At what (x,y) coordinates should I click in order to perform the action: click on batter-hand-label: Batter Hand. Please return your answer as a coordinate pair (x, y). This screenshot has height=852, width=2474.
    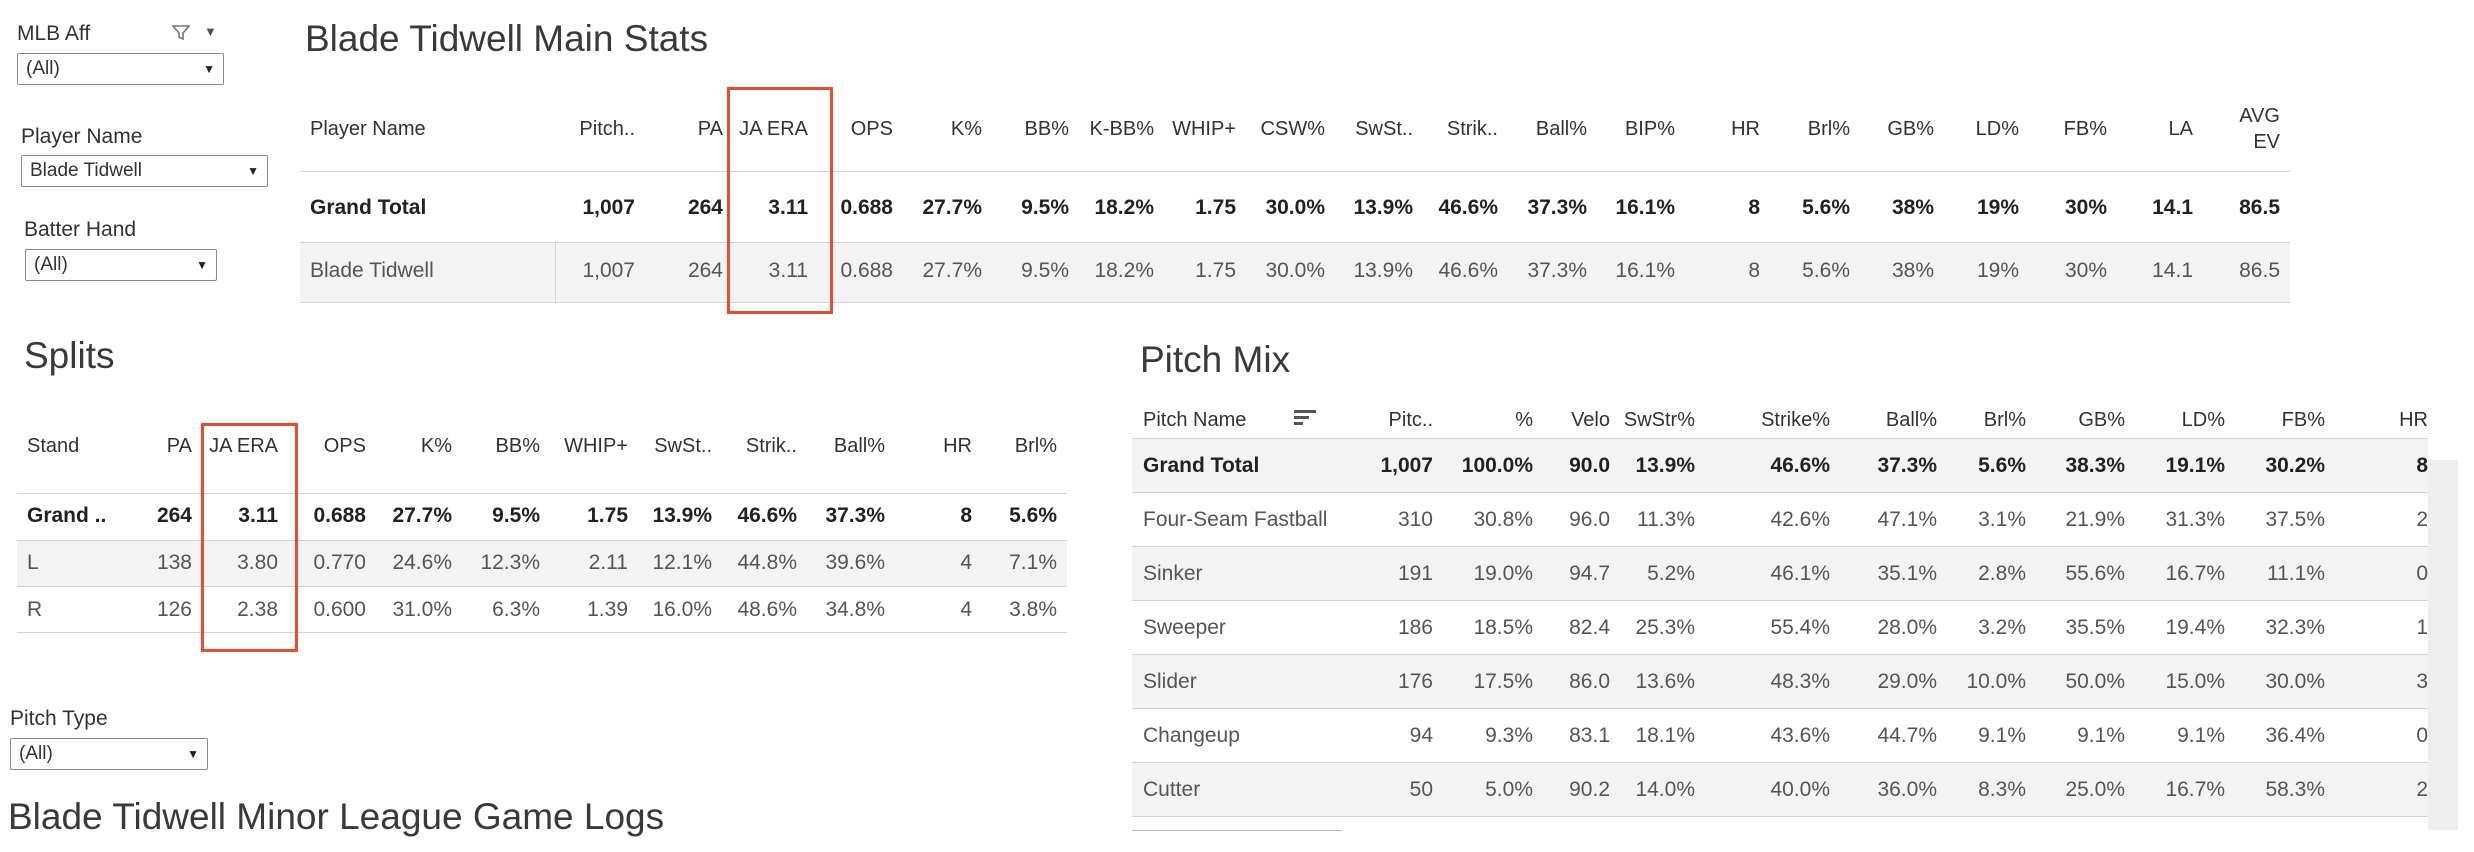
    Looking at the image, I should click on (80, 229).